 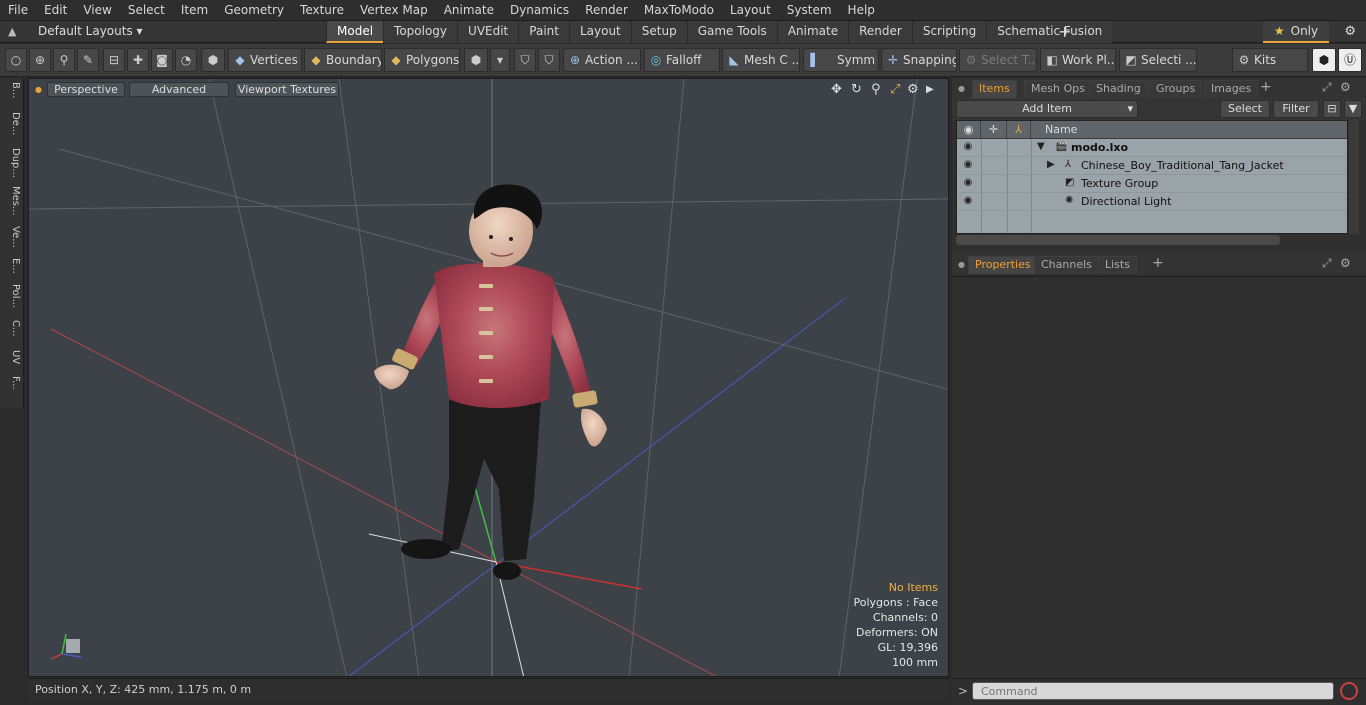 I want to click on tab-layout: Layout, so click(x=599, y=32).